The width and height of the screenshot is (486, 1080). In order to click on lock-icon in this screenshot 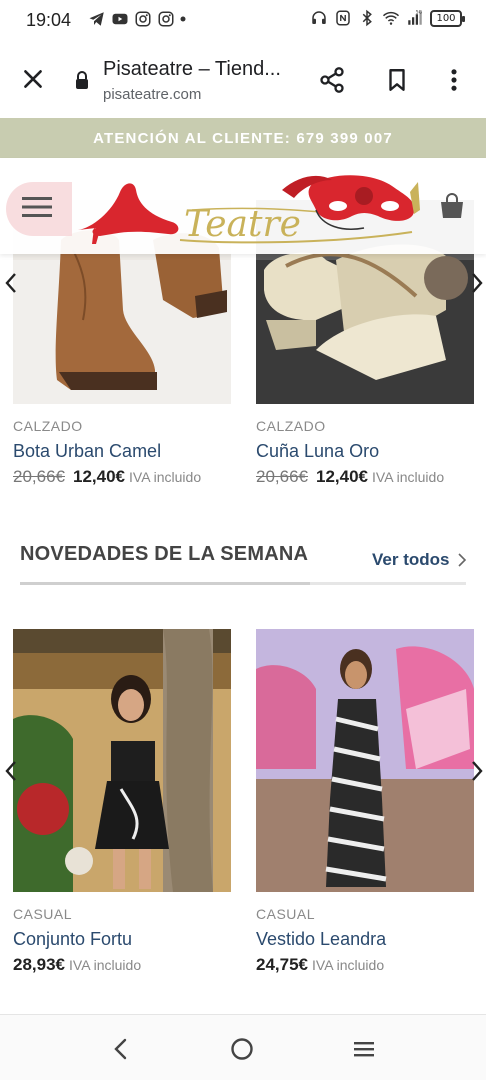, I will do `click(82, 80)`.